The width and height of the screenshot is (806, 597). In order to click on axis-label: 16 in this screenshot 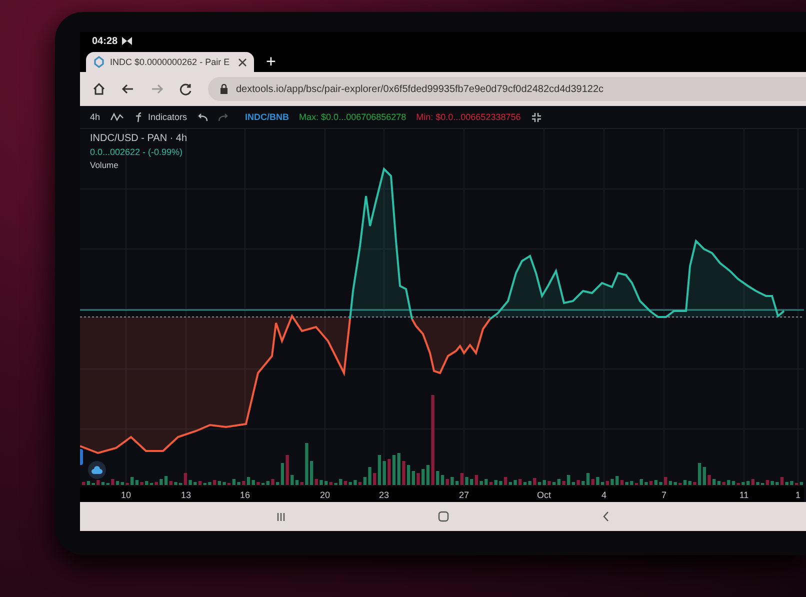, I will do `click(245, 495)`.